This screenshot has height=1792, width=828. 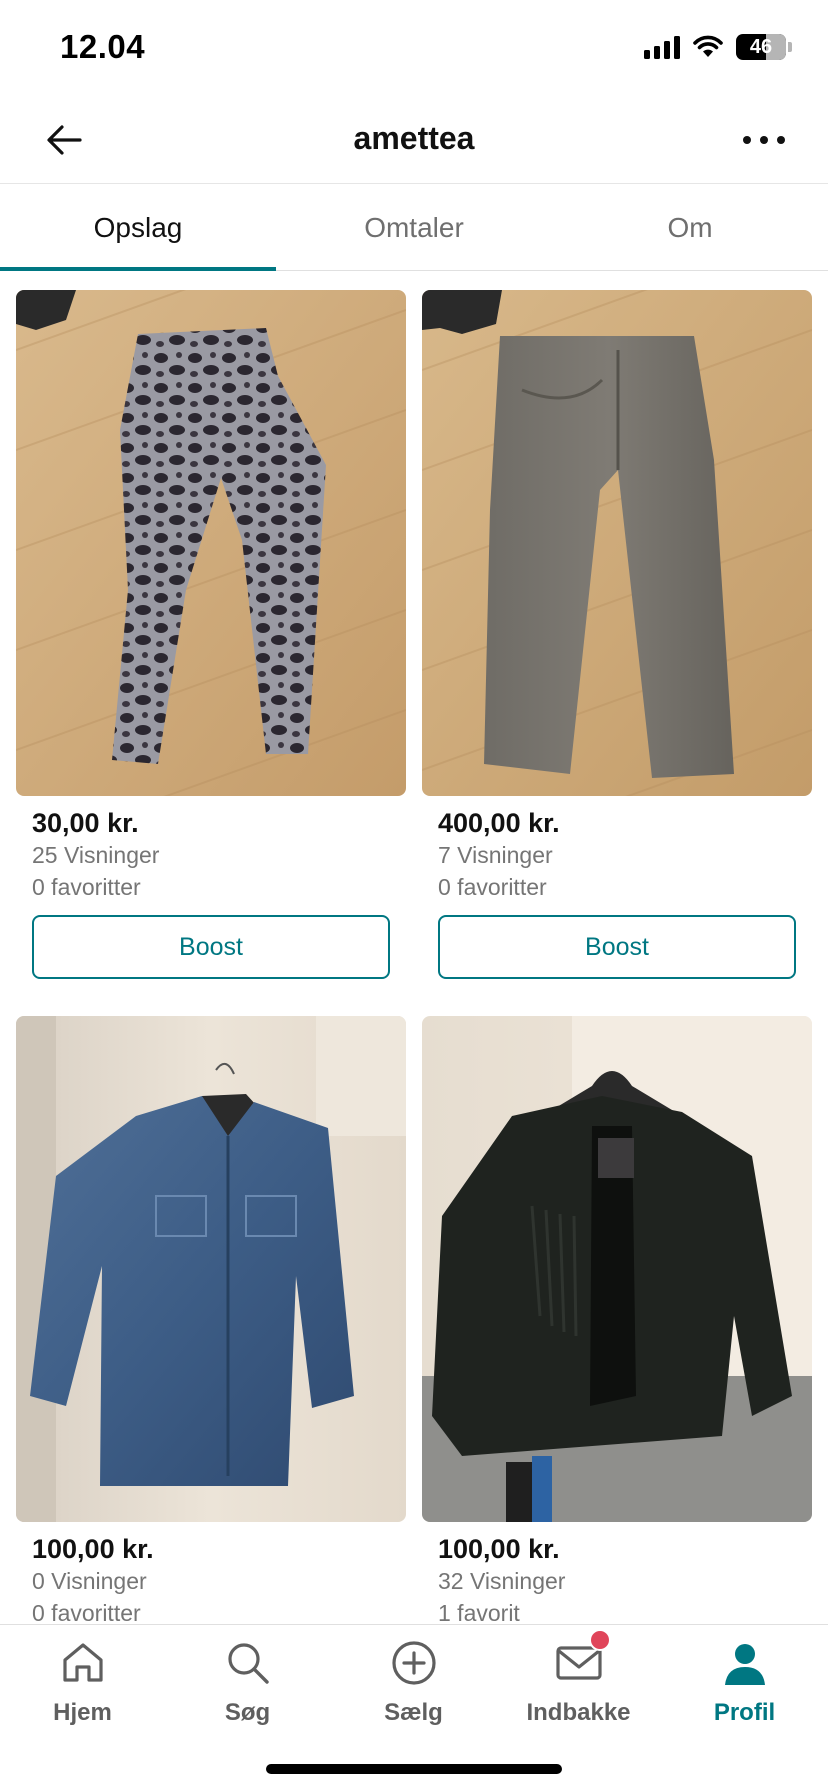 What do you see at coordinates (578, 1712) in the screenshot?
I see `nav-label: Indbakke` at bounding box center [578, 1712].